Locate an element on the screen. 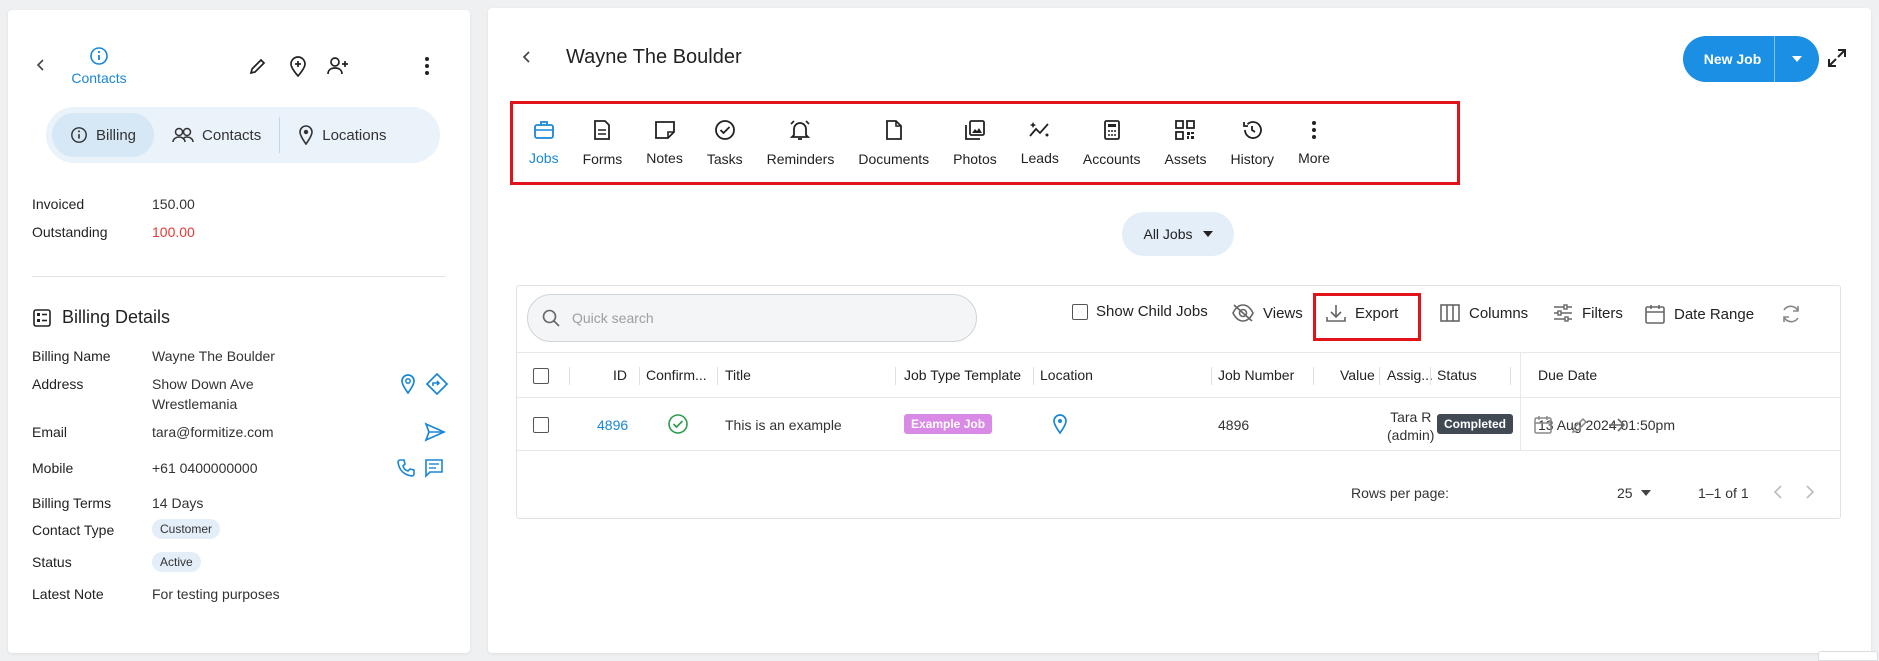 This screenshot has width=1879, height=661. email-value: tara@formitize.com is located at coordinates (213, 432).